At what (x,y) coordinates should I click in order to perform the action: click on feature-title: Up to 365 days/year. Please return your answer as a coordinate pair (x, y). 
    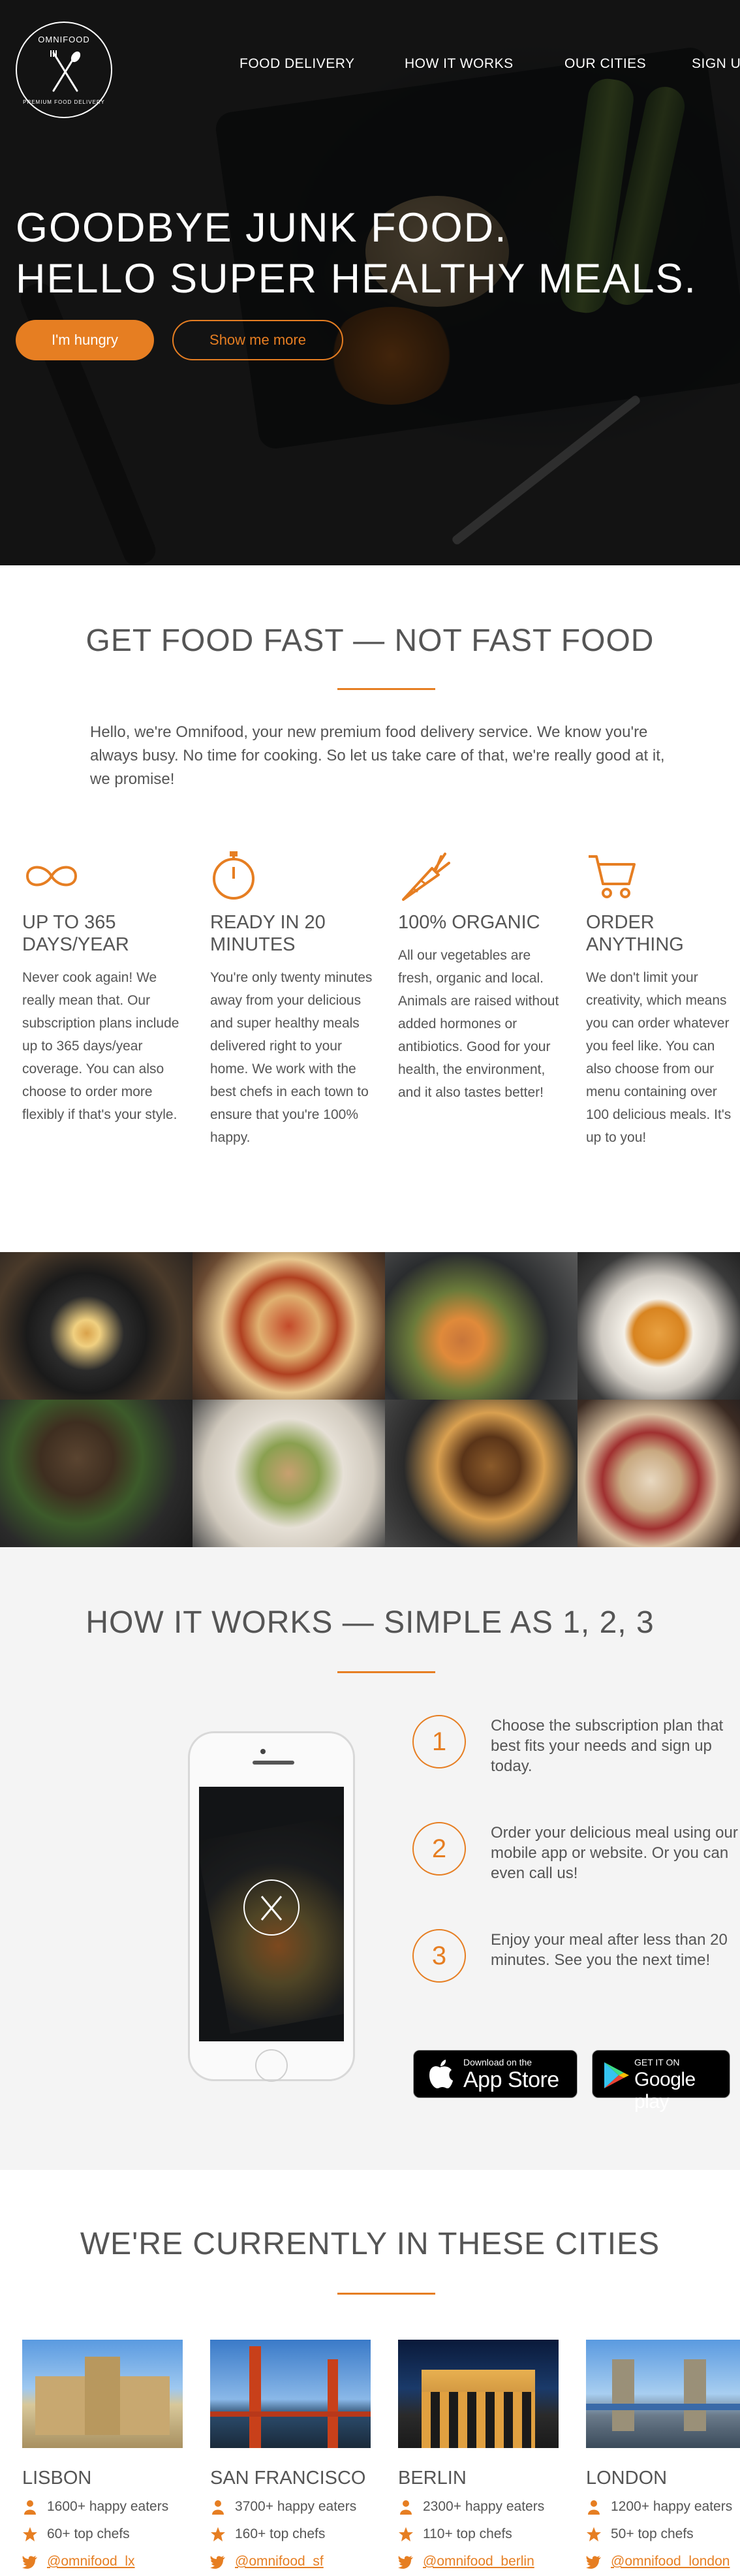
    Looking at the image, I should click on (75, 933).